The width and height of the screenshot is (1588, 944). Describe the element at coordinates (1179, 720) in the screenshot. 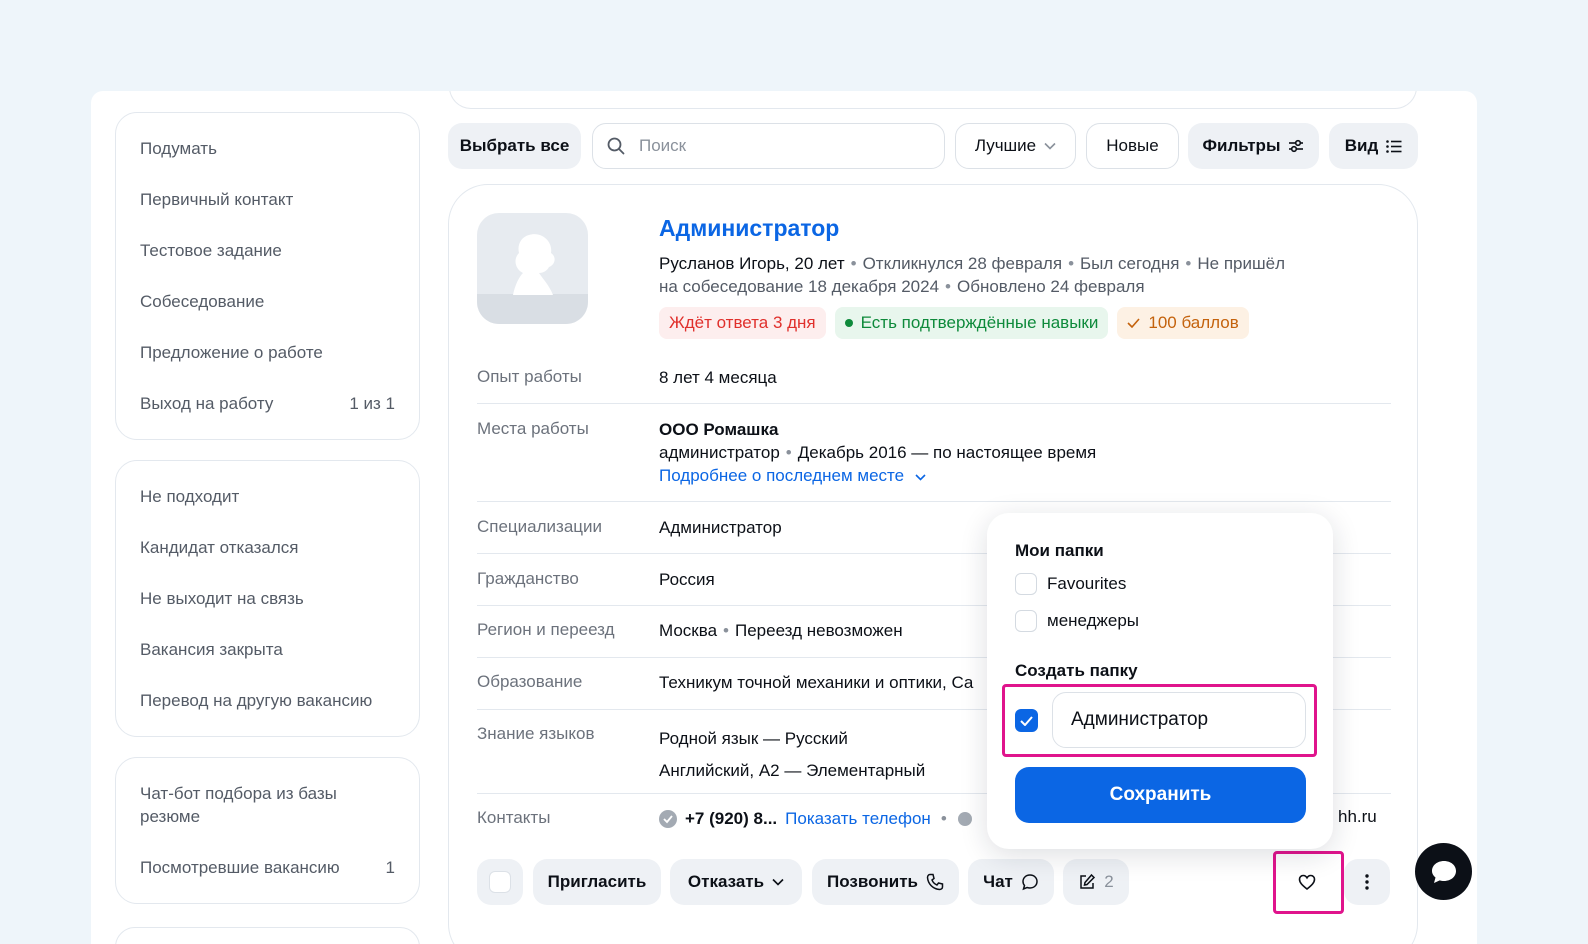

I see `new-folder-name-input` at that location.